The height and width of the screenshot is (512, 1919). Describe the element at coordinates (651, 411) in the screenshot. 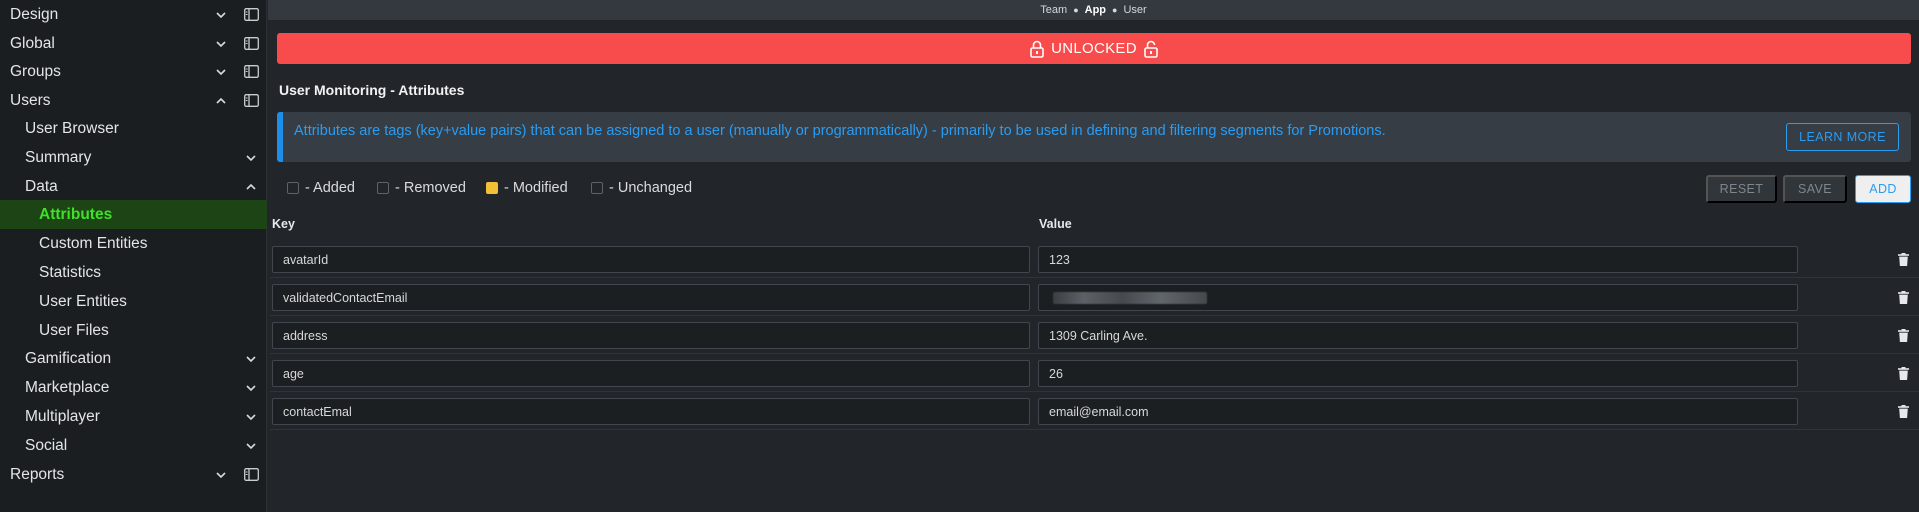

I see `key-field: contactEmal` at that location.